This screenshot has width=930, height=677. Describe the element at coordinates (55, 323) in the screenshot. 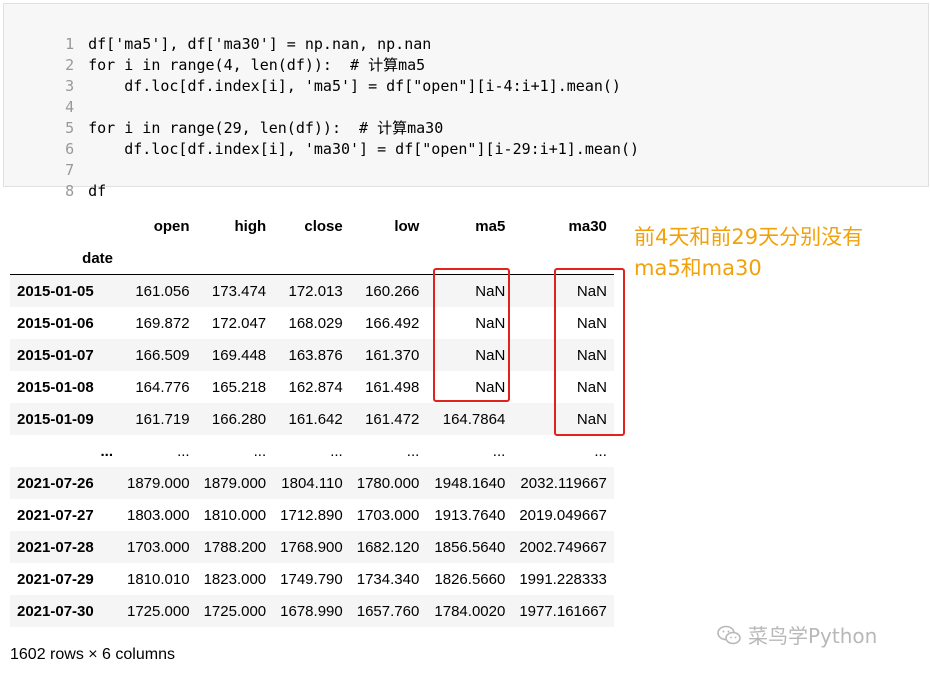

I see `row-index: 2015-01-06` at that location.